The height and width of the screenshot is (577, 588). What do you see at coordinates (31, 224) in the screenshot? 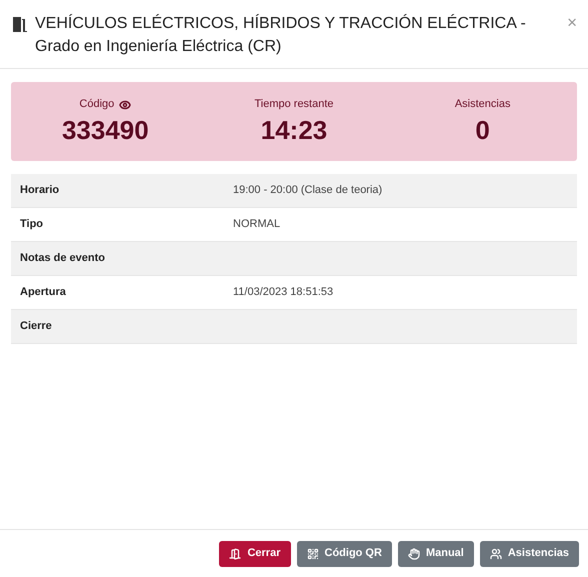
I see `detail-label: Tipo` at bounding box center [31, 224].